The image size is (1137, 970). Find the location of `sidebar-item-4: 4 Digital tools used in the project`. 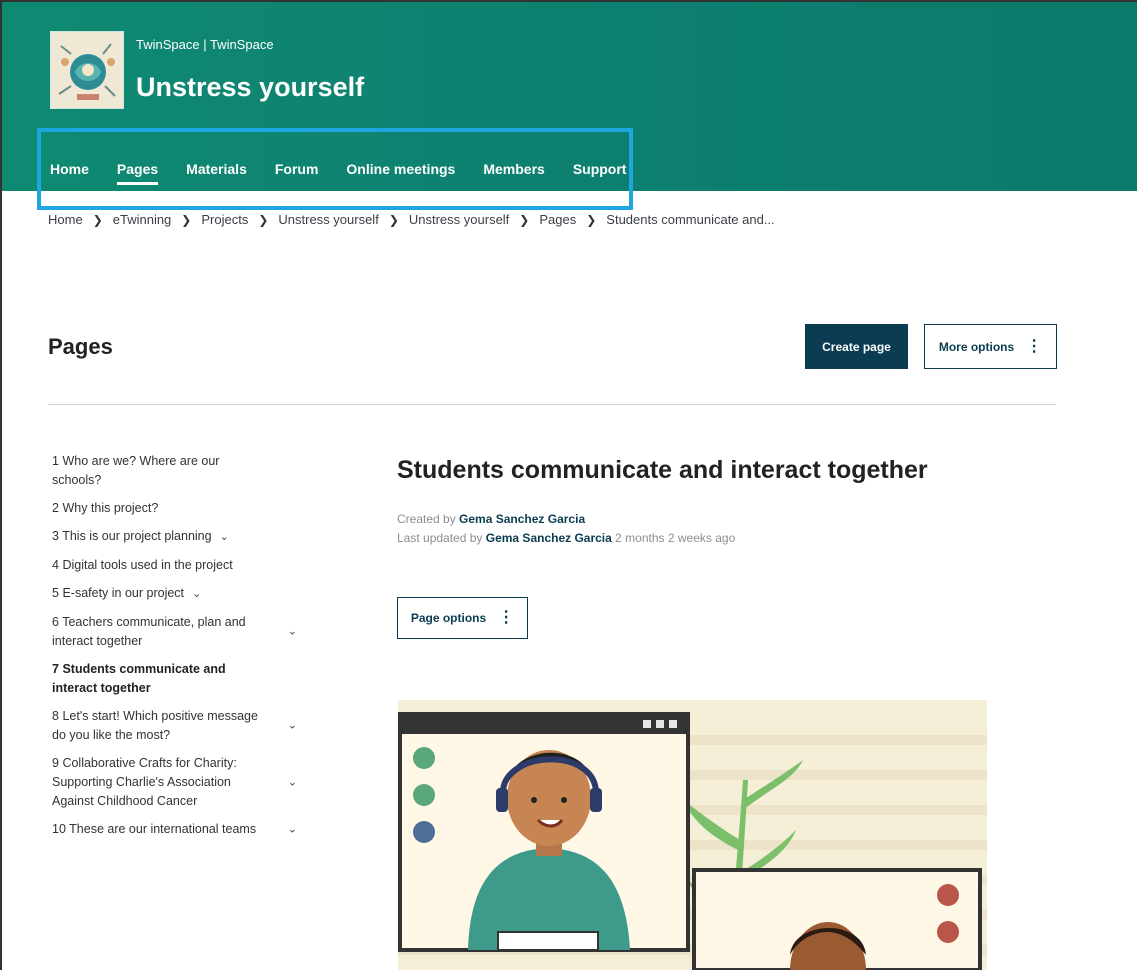

sidebar-item-4: 4 Digital tools used in the project is located at coordinates (179, 565).